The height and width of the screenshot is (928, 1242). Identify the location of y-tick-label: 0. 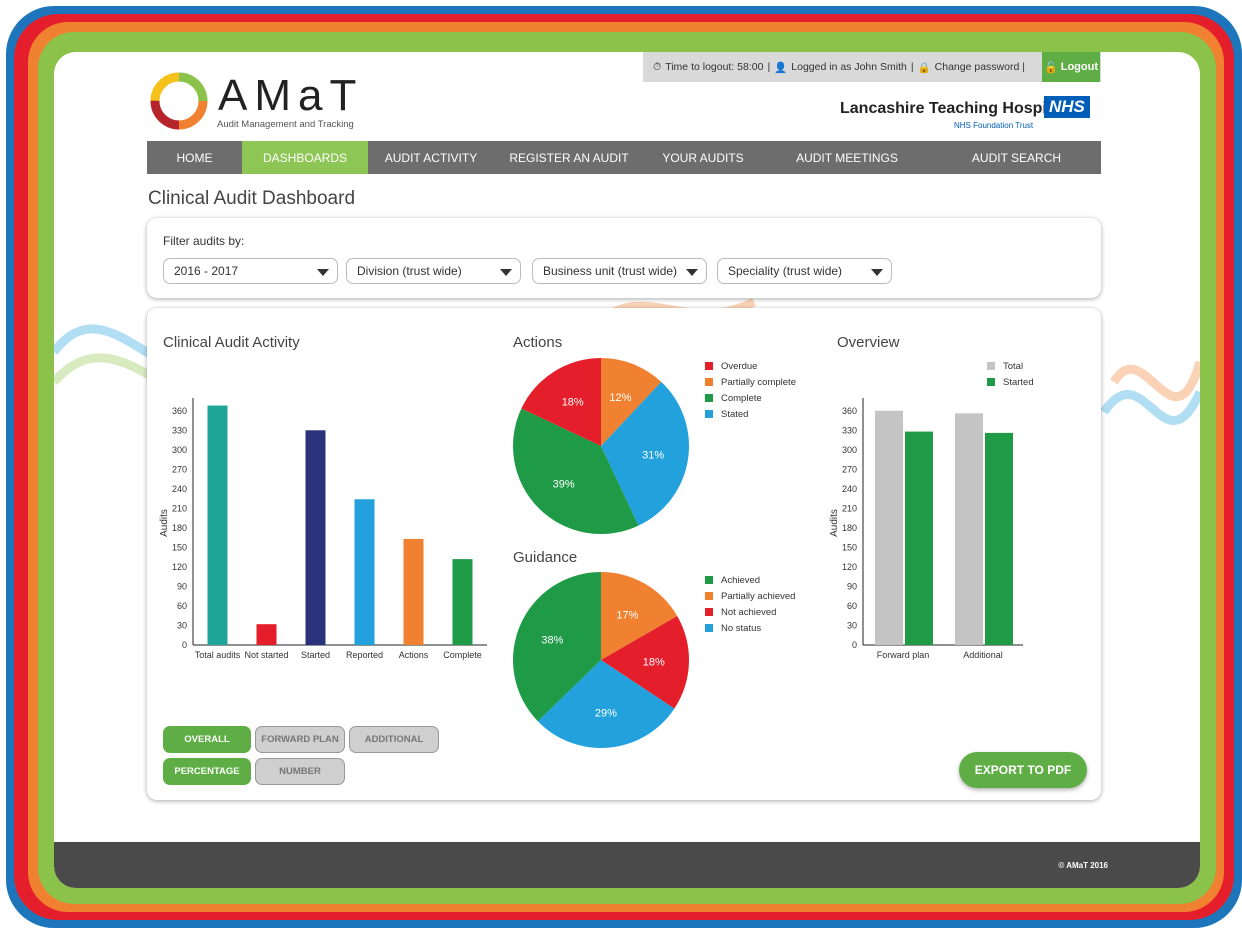
(184, 645).